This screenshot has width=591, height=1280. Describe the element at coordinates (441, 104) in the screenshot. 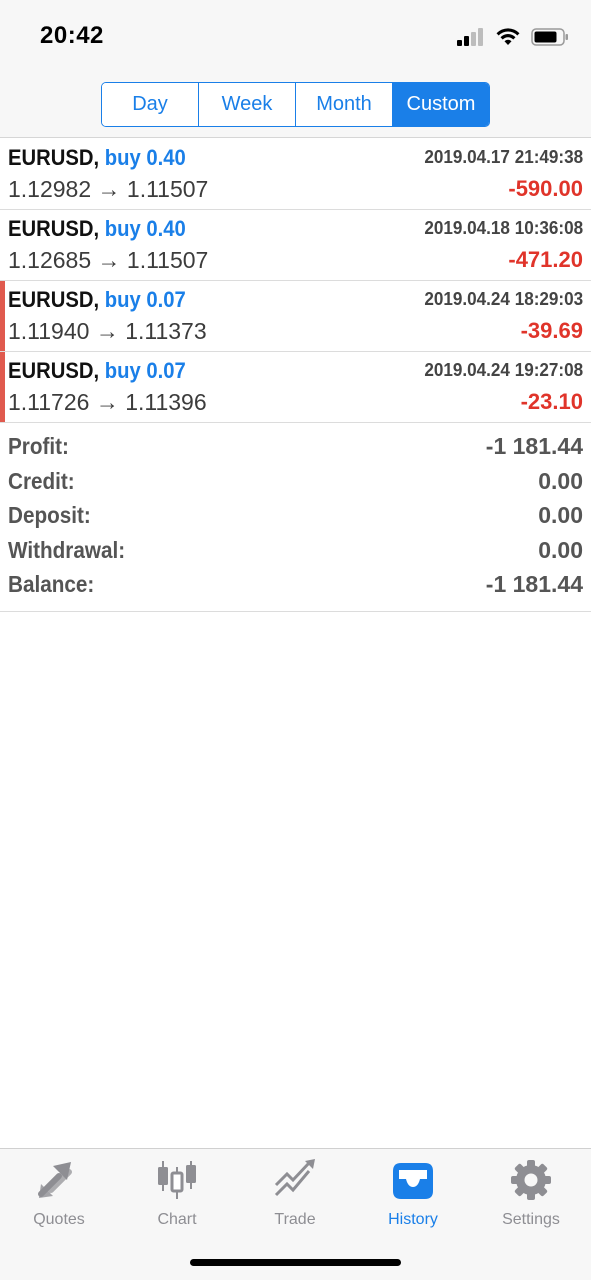

I see `period-tab-custom: Custom` at that location.